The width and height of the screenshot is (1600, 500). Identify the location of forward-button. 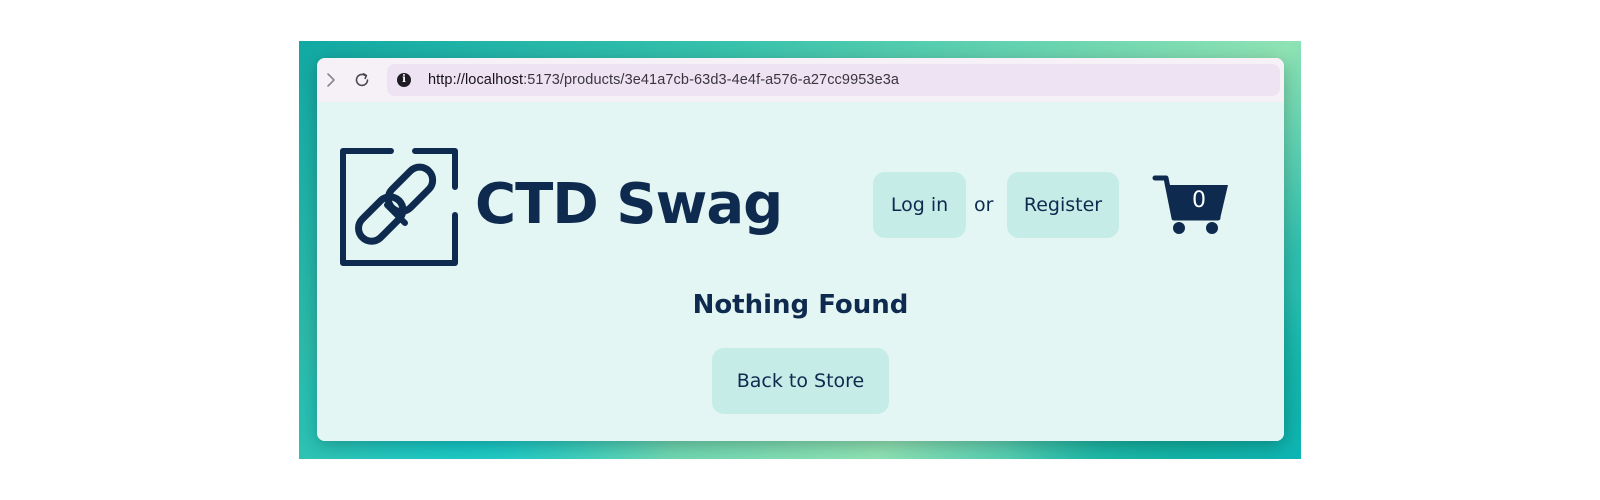
(331, 80).